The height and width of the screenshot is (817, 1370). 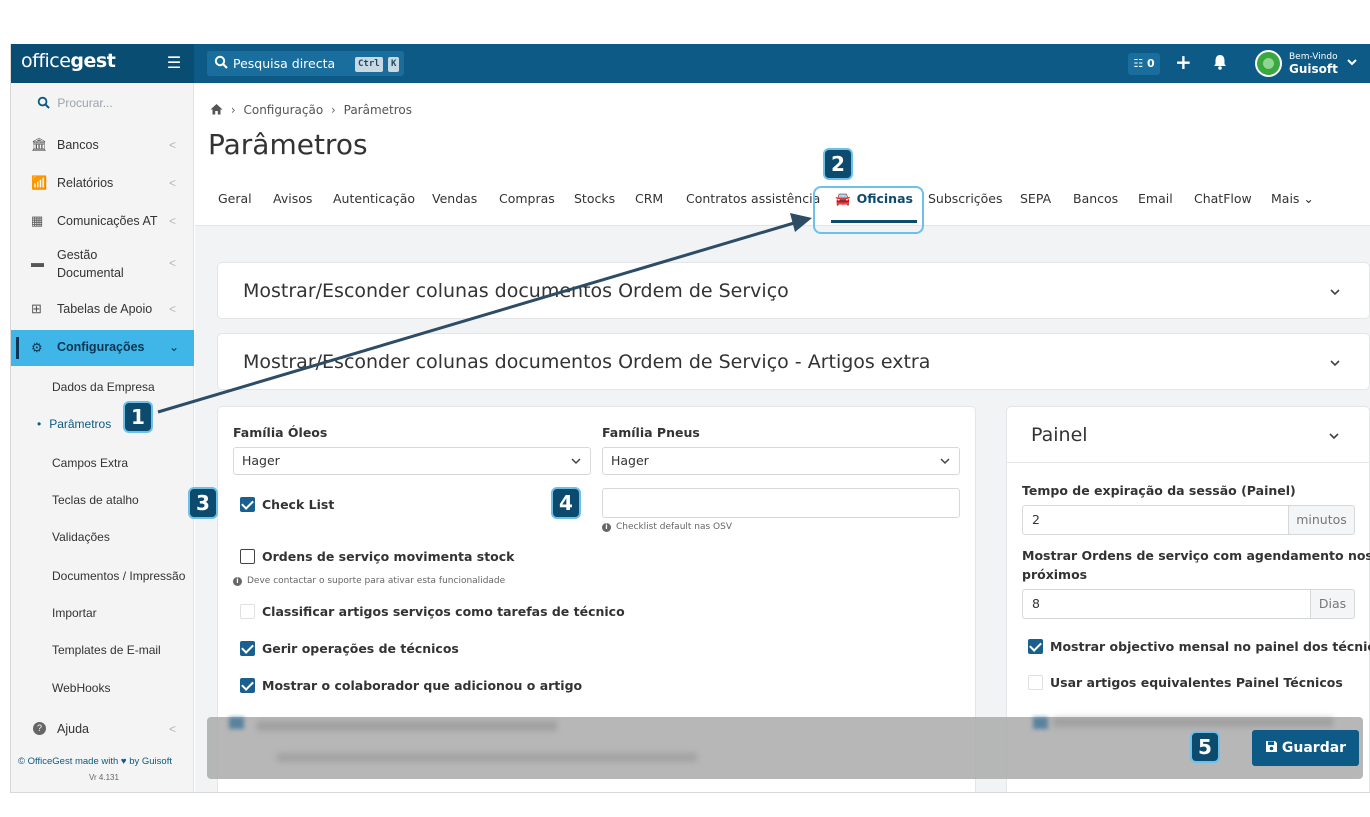 I want to click on logo-text-office: office, so click(x=46, y=61).